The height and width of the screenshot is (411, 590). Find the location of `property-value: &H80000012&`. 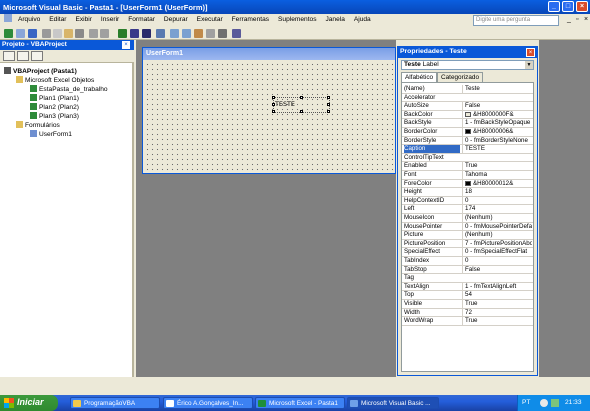

property-value: &H80000012& is located at coordinates (497, 183).